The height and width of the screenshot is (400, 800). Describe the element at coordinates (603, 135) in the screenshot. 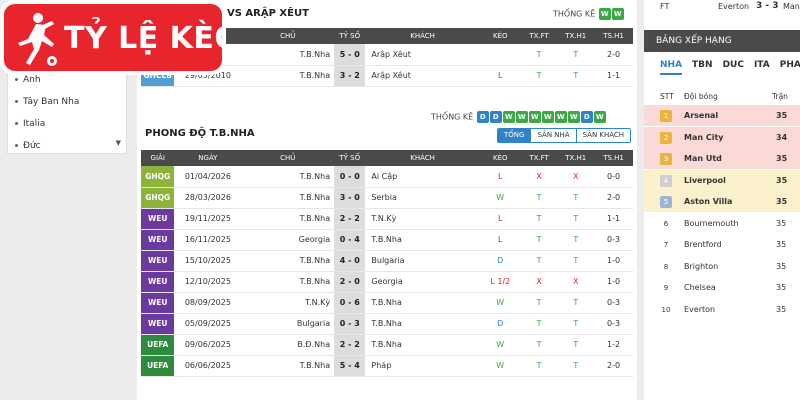

I see `tab-away: SÂN KHÁCH` at that location.